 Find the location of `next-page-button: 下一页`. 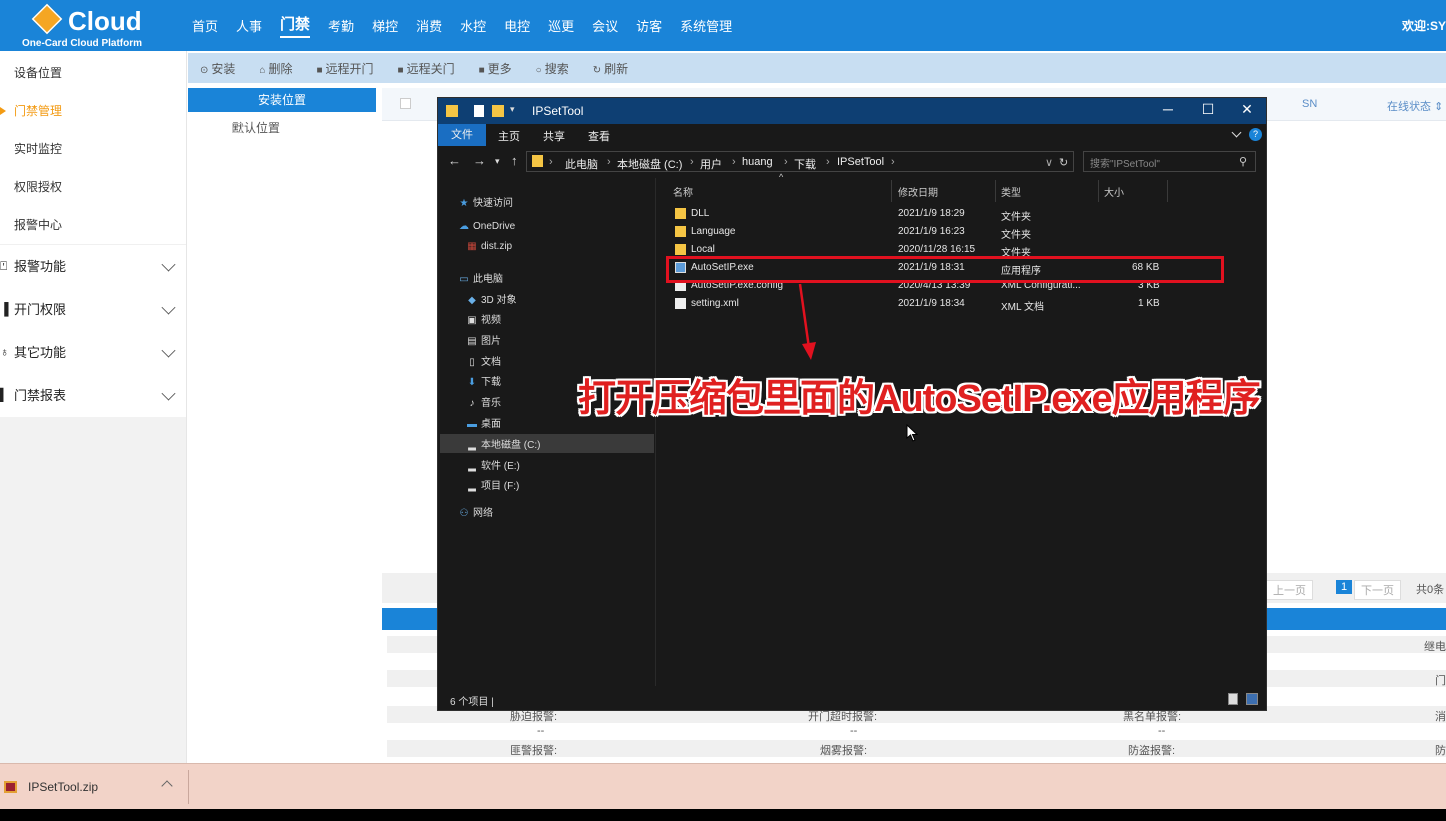

next-page-button: 下一页 is located at coordinates (1377, 590).